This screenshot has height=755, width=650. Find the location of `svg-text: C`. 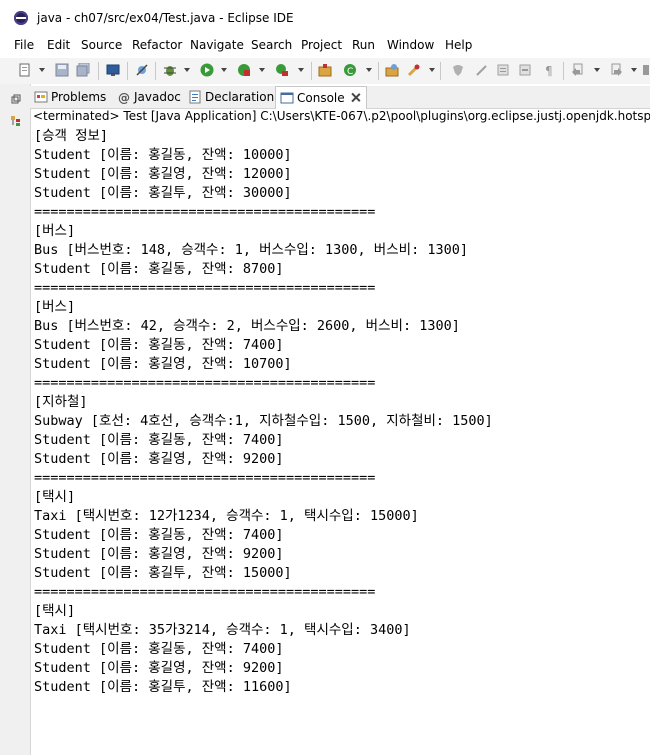

svg-text: C is located at coordinates (350, 72).